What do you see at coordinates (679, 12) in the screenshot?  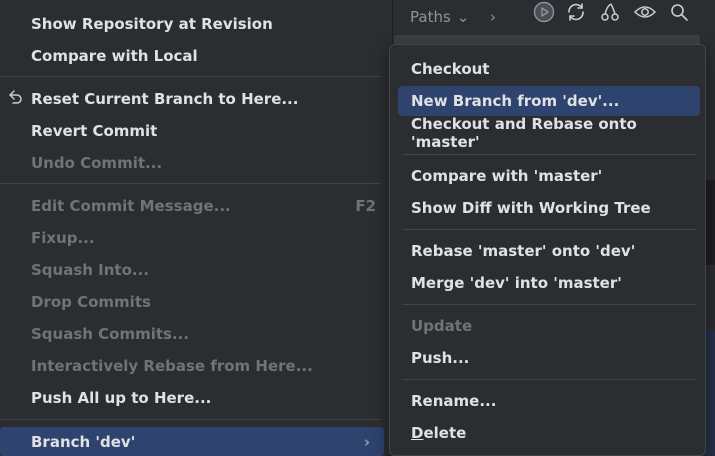 I see `search-icon` at bounding box center [679, 12].